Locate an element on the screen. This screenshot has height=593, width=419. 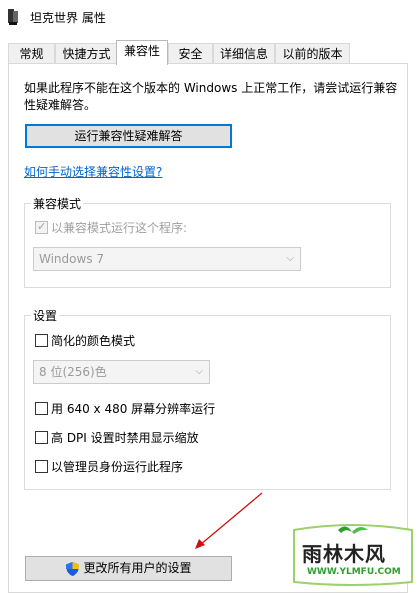
watermark-brand: 雨林木风 is located at coordinates (344, 554).